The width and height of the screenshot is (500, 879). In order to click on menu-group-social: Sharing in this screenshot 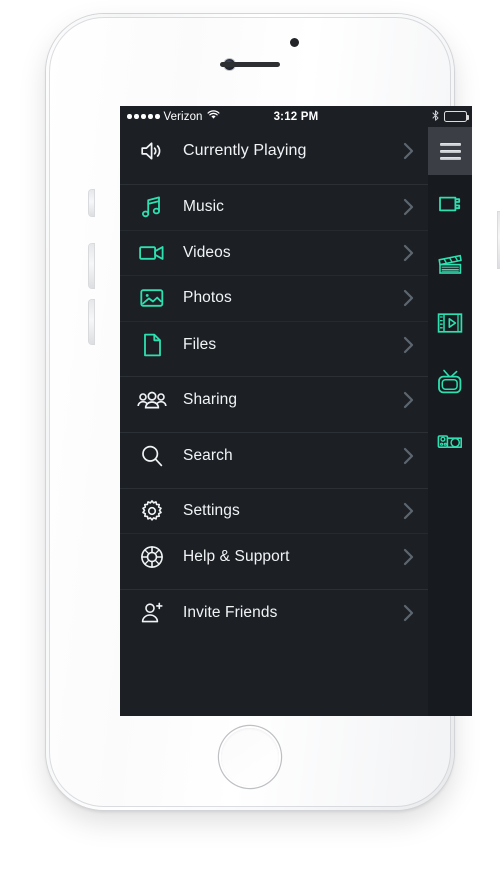, I will do `click(274, 399)`.